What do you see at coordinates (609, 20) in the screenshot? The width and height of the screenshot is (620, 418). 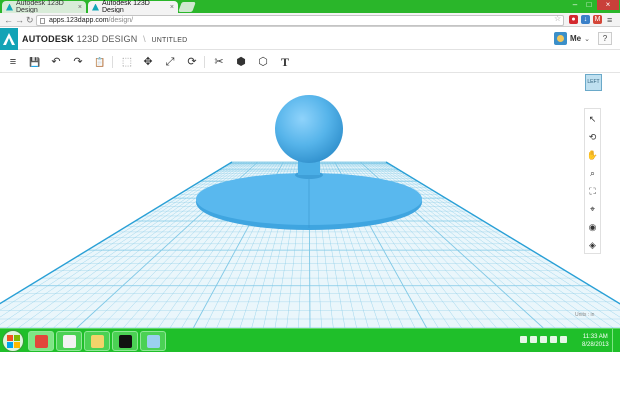 I see `chrome-menu-icon: ≡` at bounding box center [609, 20].